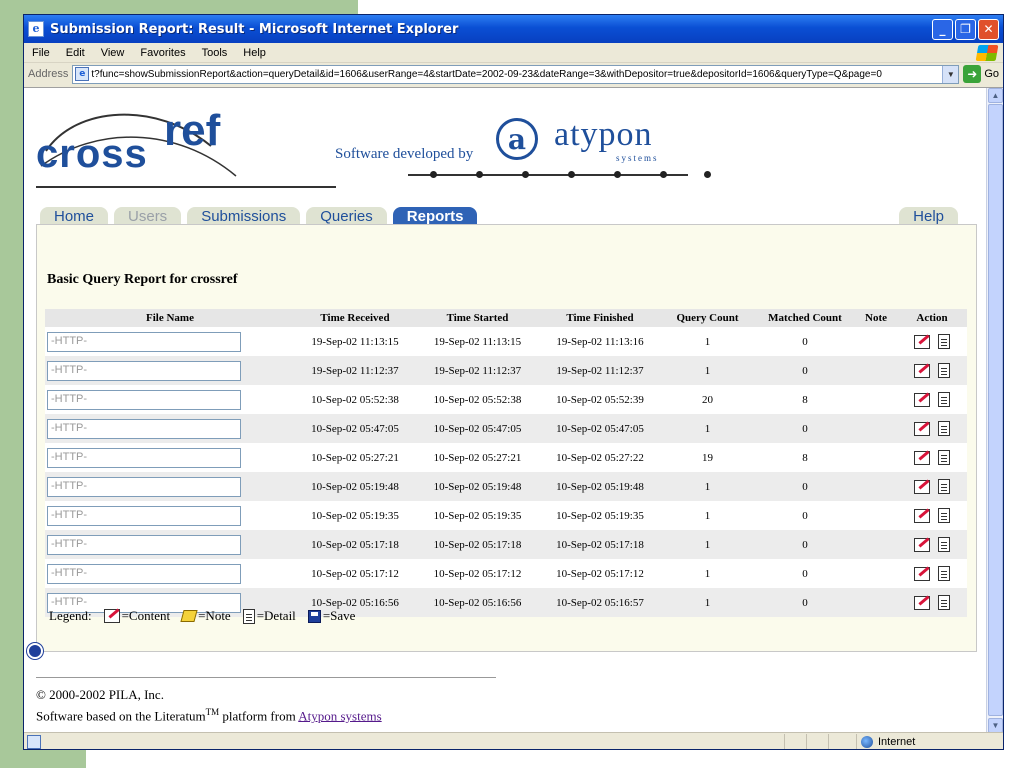  What do you see at coordinates (433, 174) in the screenshot?
I see `dot-marker` at bounding box center [433, 174].